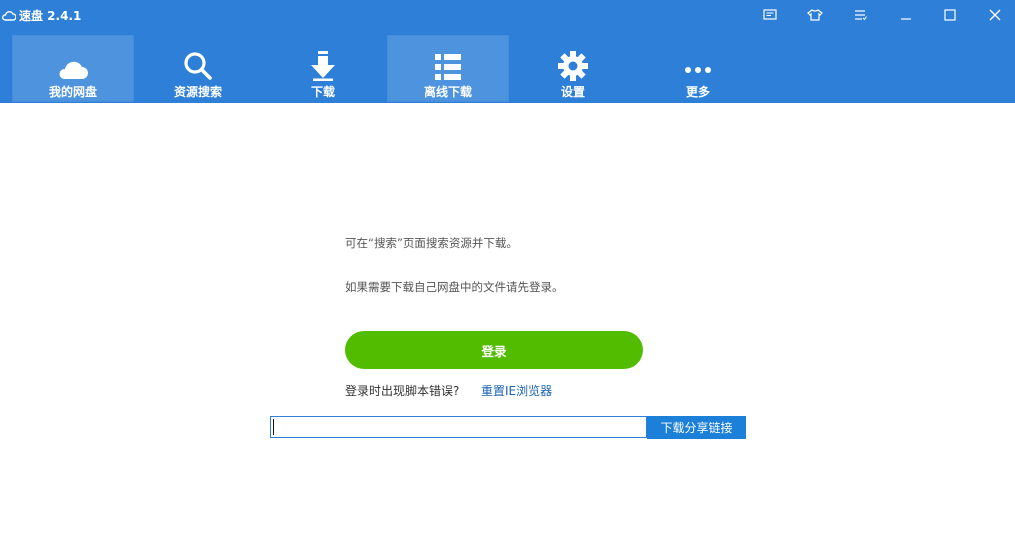 Image resolution: width=1015 pixels, height=558 pixels. Describe the element at coordinates (572, 92) in the screenshot. I see `tab-label: 设置` at that location.